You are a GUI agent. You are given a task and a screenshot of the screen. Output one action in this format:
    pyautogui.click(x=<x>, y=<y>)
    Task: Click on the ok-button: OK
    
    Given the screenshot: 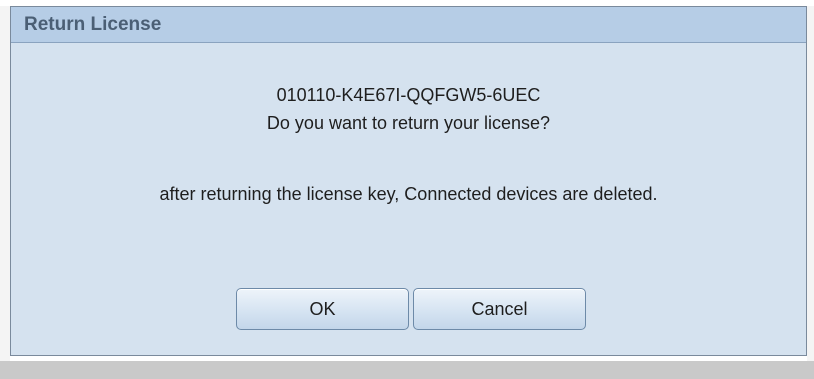 What is the action you would take?
    pyautogui.click(x=322, y=309)
    